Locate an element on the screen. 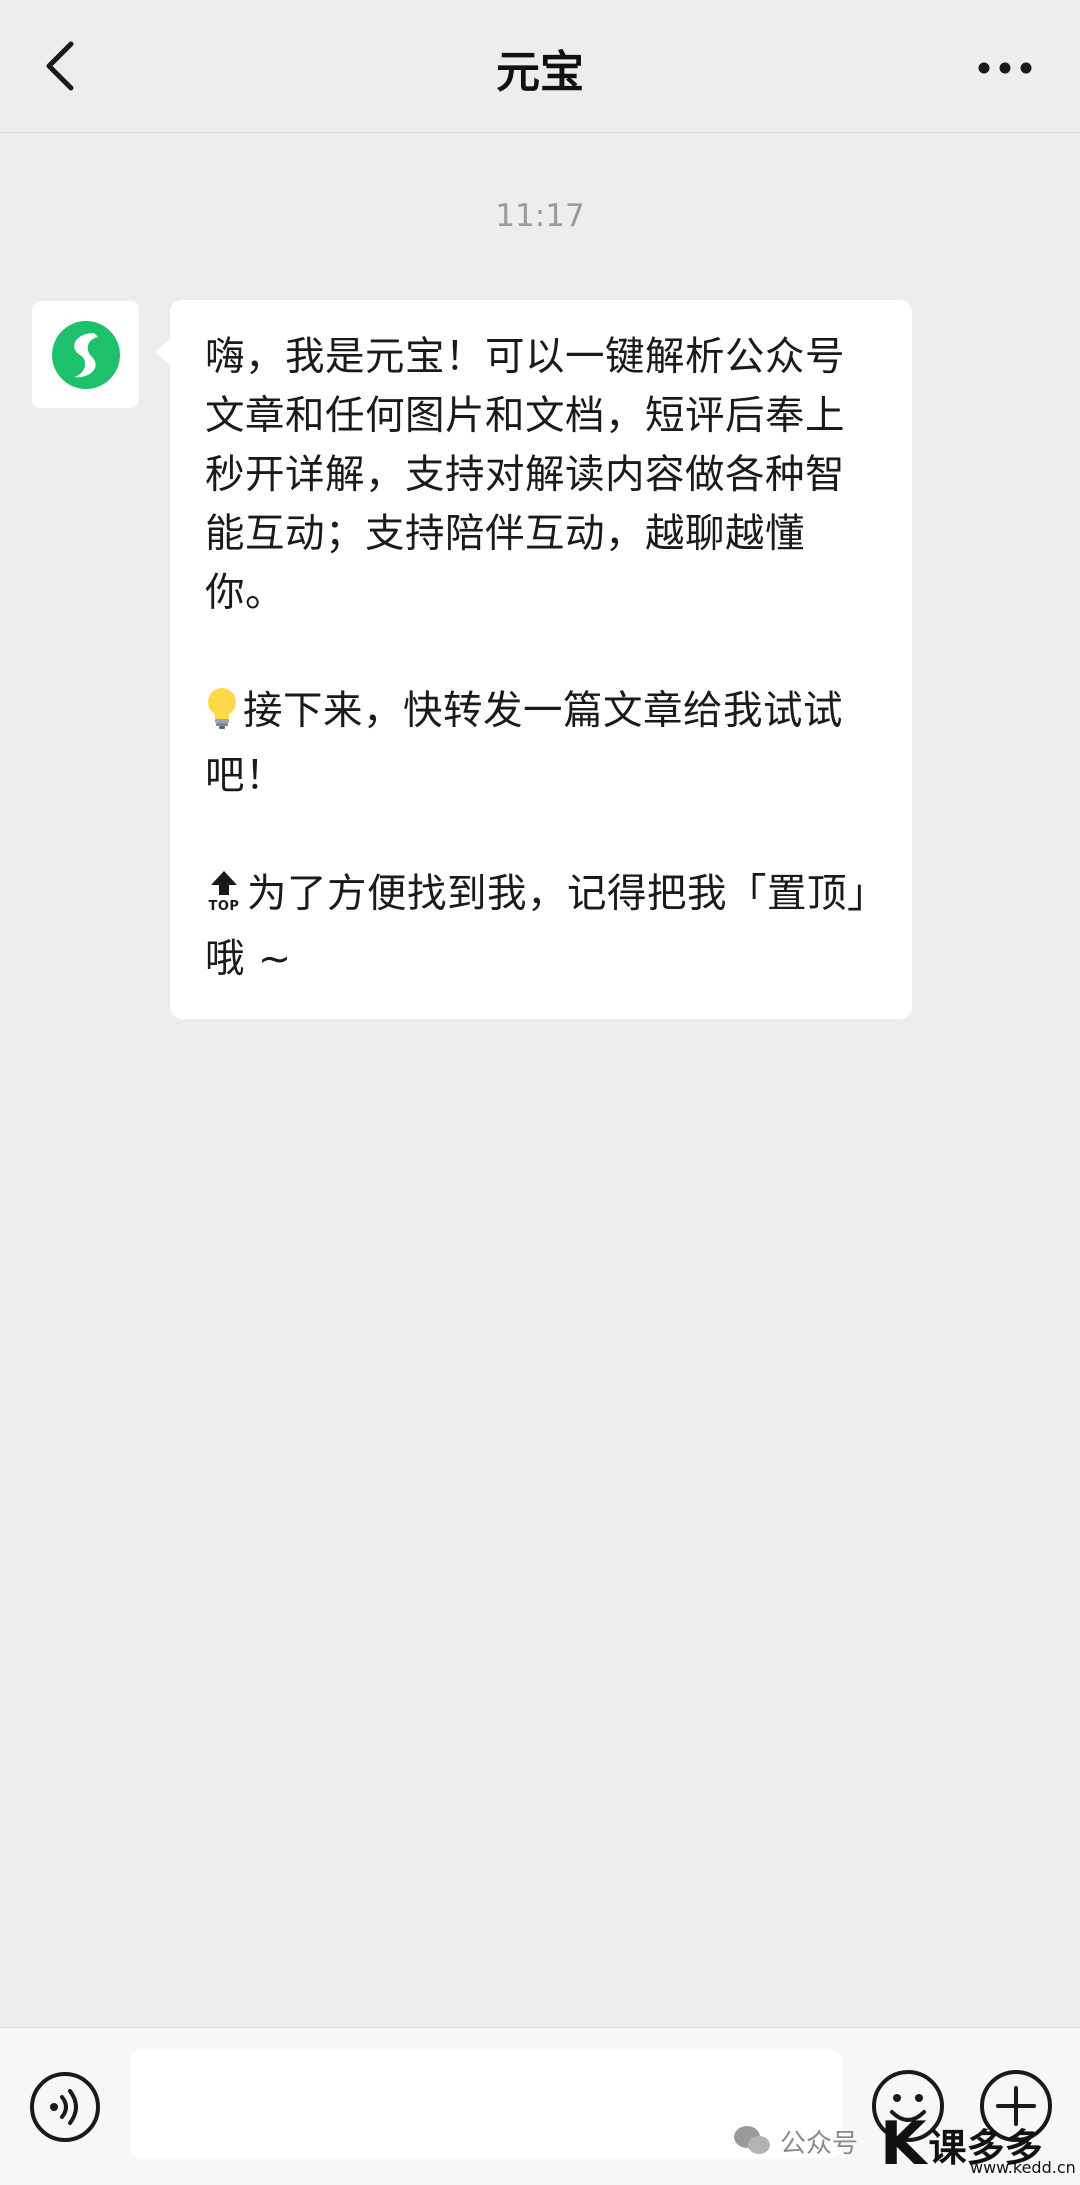 This screenshot has height=2185, width=1080. avatar is located at coordinates (85, 354).